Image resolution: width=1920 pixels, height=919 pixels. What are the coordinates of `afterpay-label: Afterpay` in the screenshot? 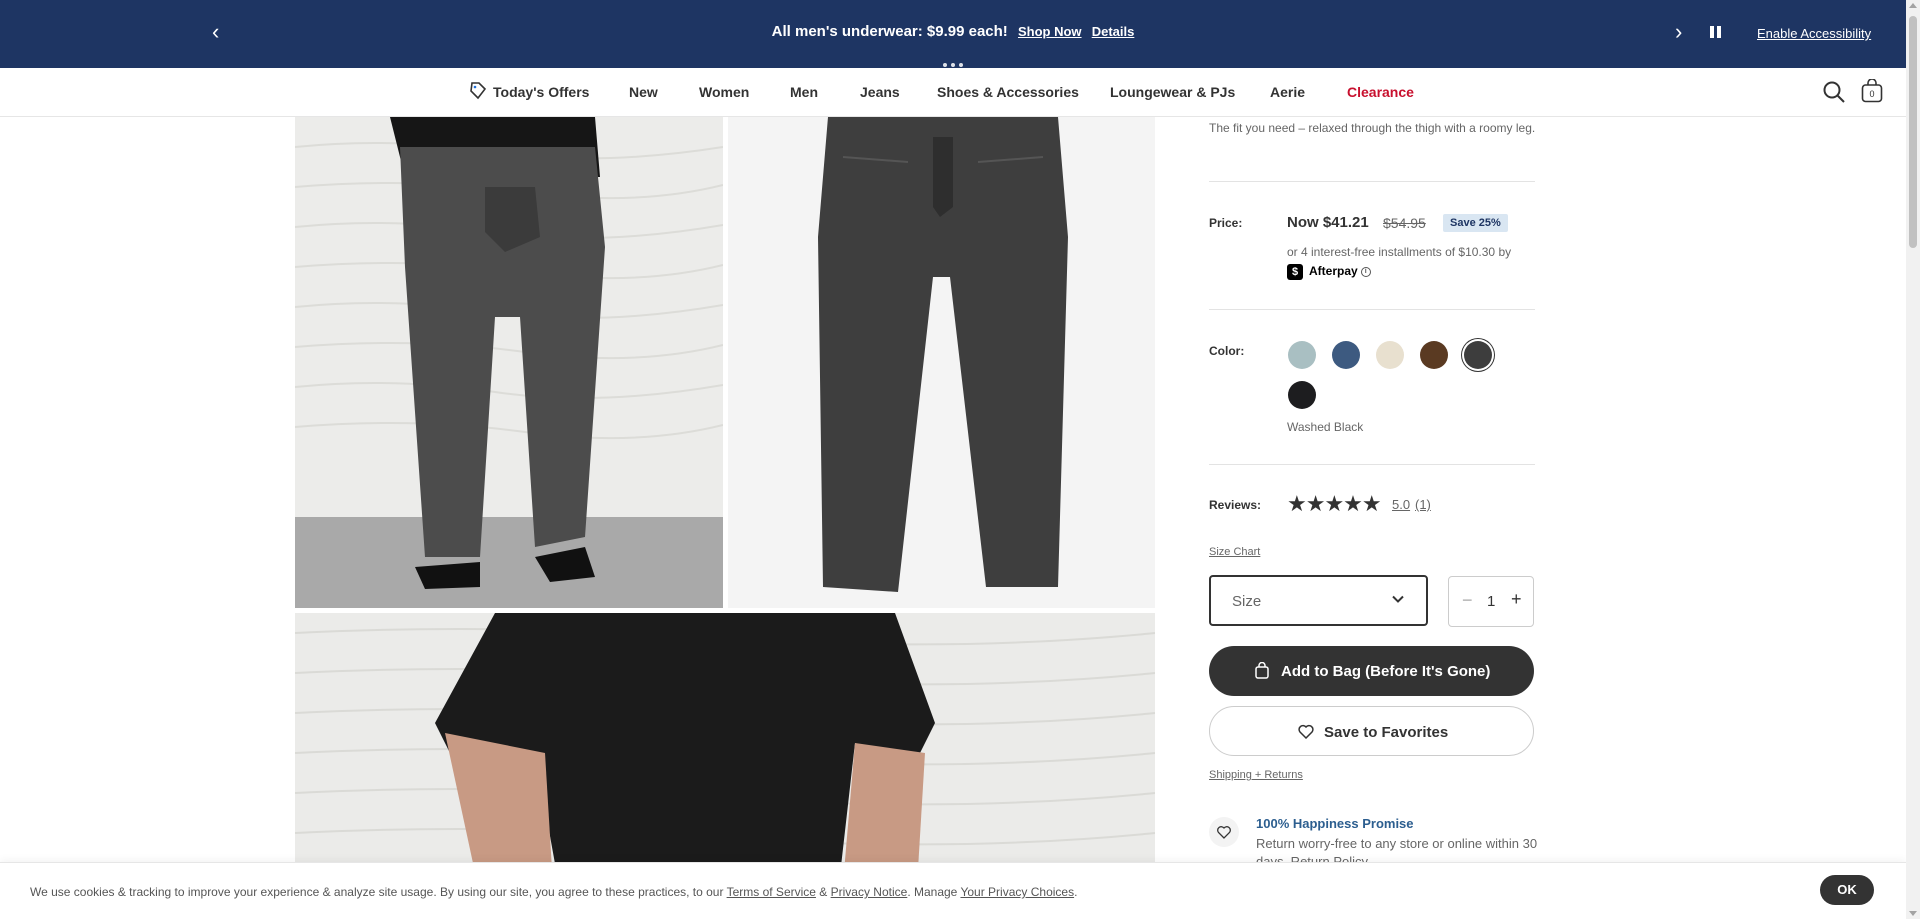 It's located at (1333, 271).